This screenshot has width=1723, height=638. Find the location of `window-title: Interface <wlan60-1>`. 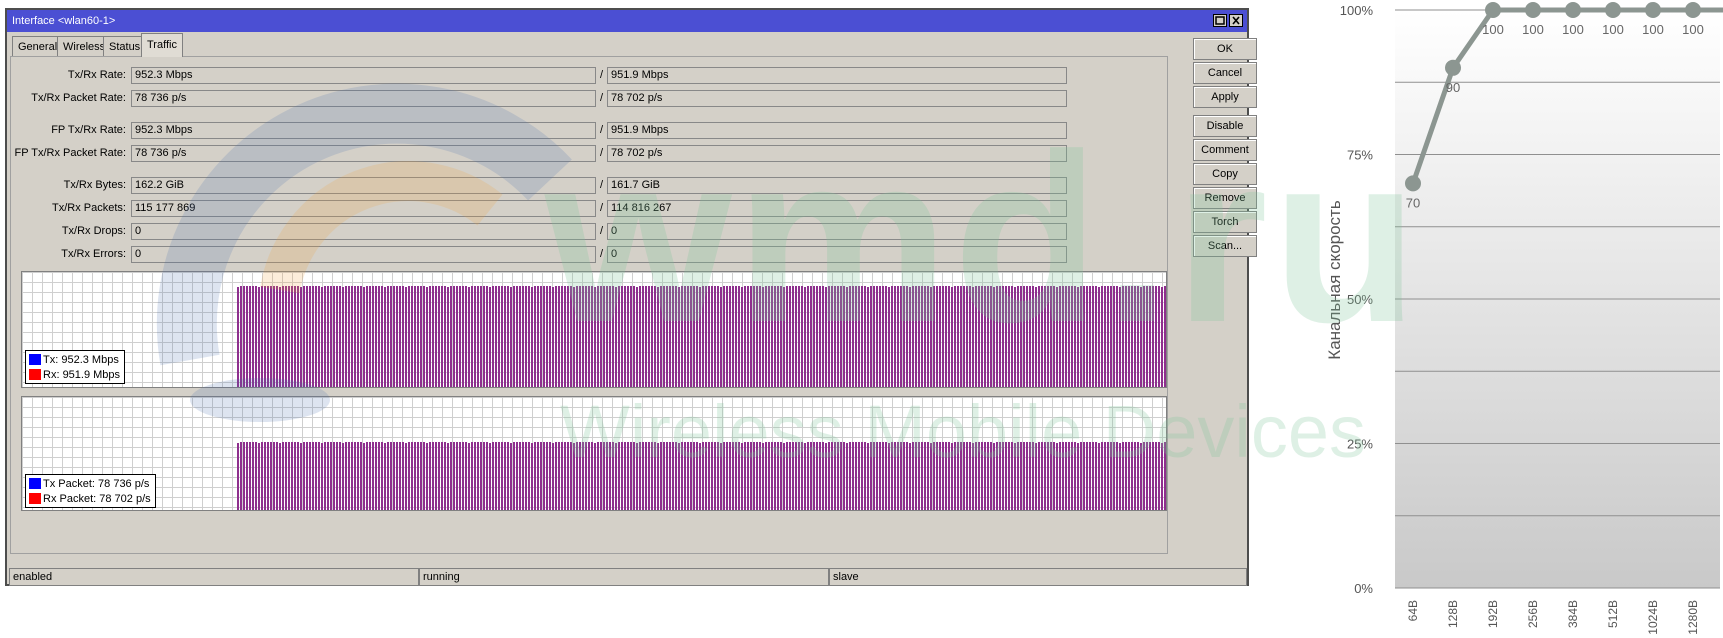

window-title: Interface <wlan60-1> is located at coordinates (64, 21).